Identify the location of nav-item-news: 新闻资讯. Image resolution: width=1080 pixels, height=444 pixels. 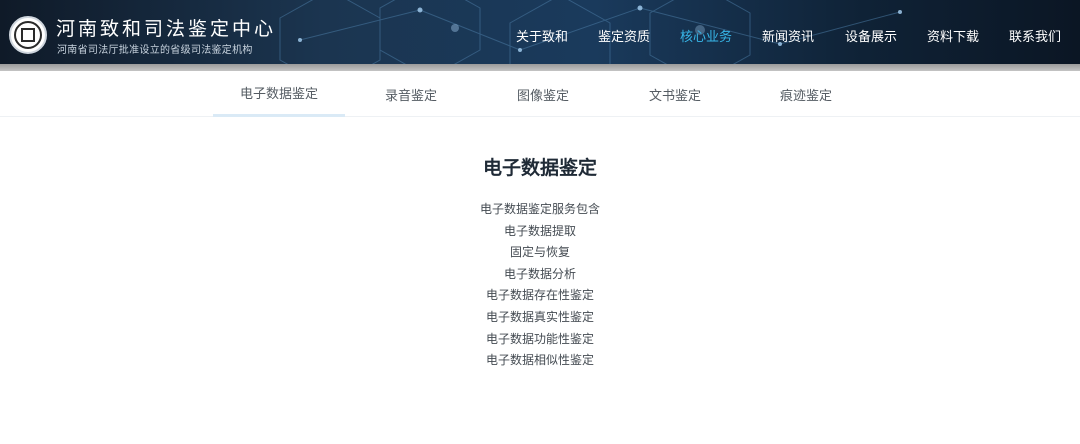
(788, 35).